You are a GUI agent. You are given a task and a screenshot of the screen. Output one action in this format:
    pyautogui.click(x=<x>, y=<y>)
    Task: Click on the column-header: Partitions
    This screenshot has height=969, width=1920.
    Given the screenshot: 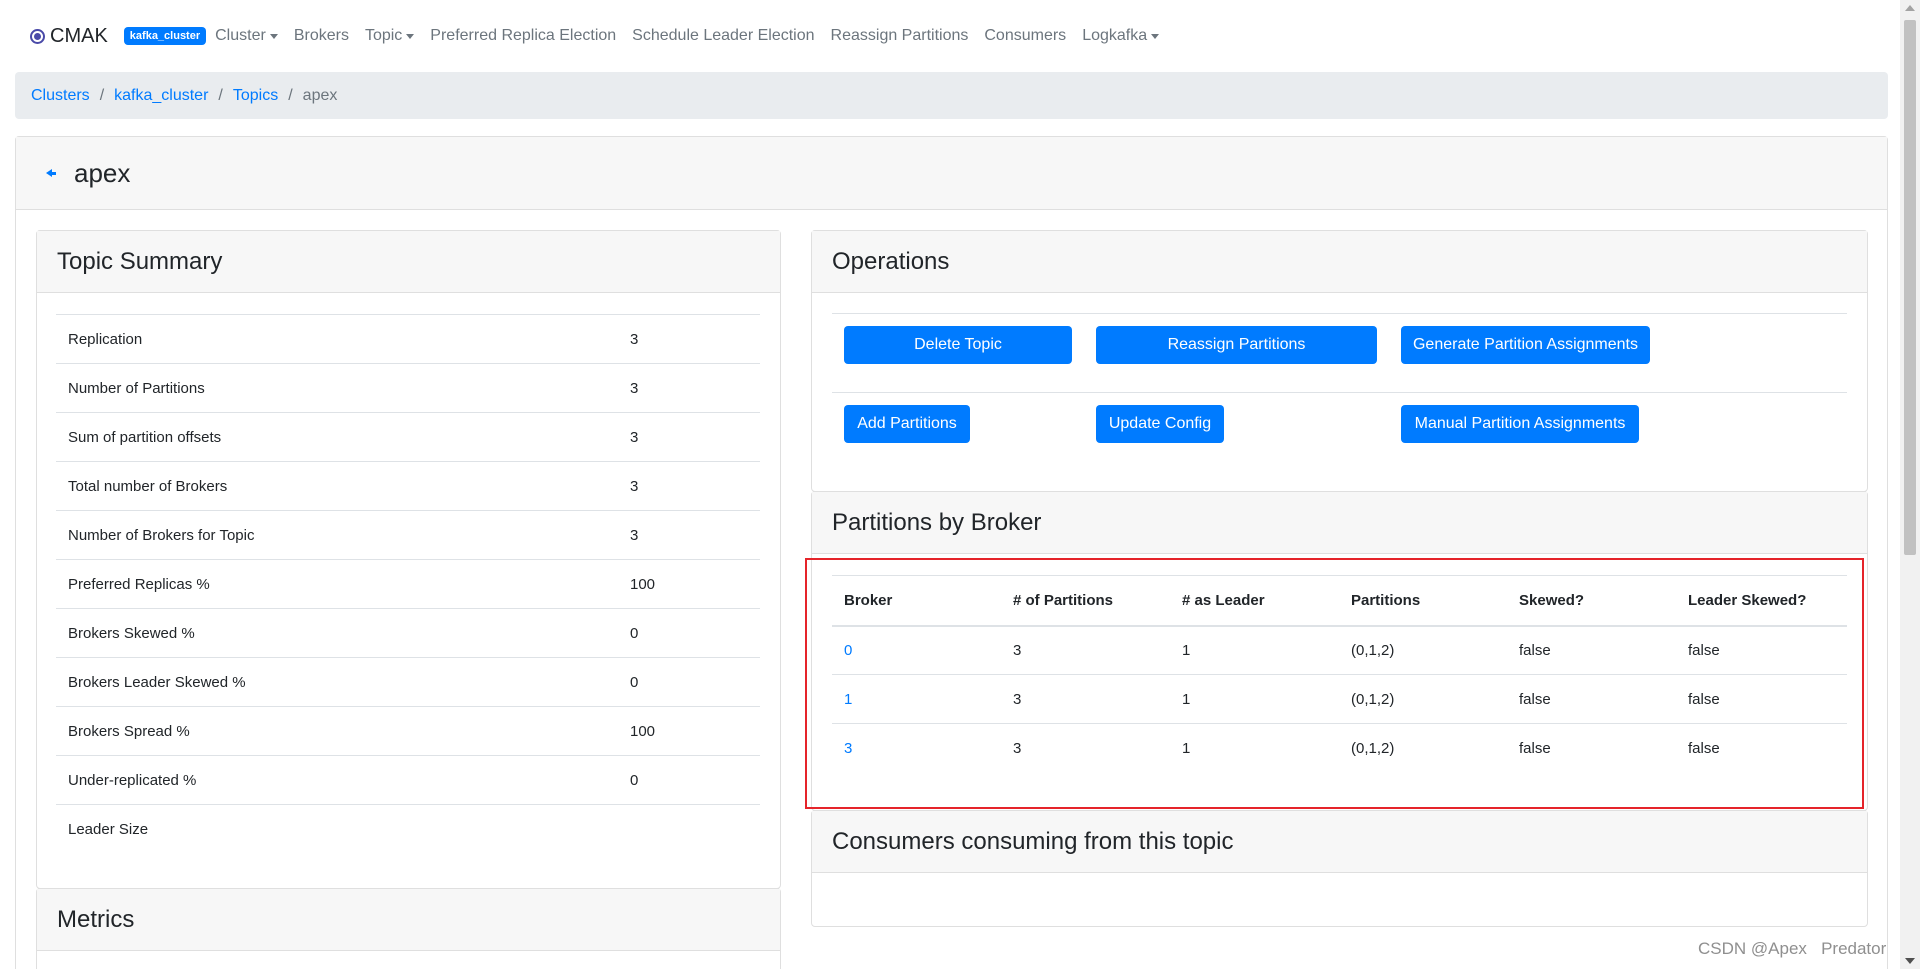 What is the action you would take?
    pyautogui.click(x=1423, y=601)
    